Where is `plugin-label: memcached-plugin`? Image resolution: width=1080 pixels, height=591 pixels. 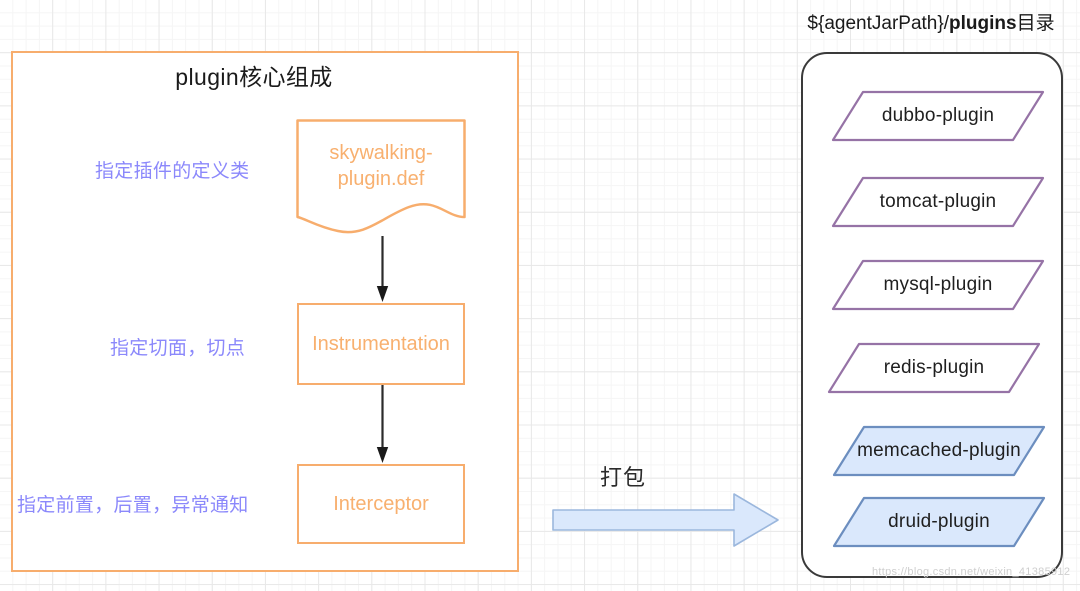
plugin-label: memcached-plugin is located at coordinates (939, 450).